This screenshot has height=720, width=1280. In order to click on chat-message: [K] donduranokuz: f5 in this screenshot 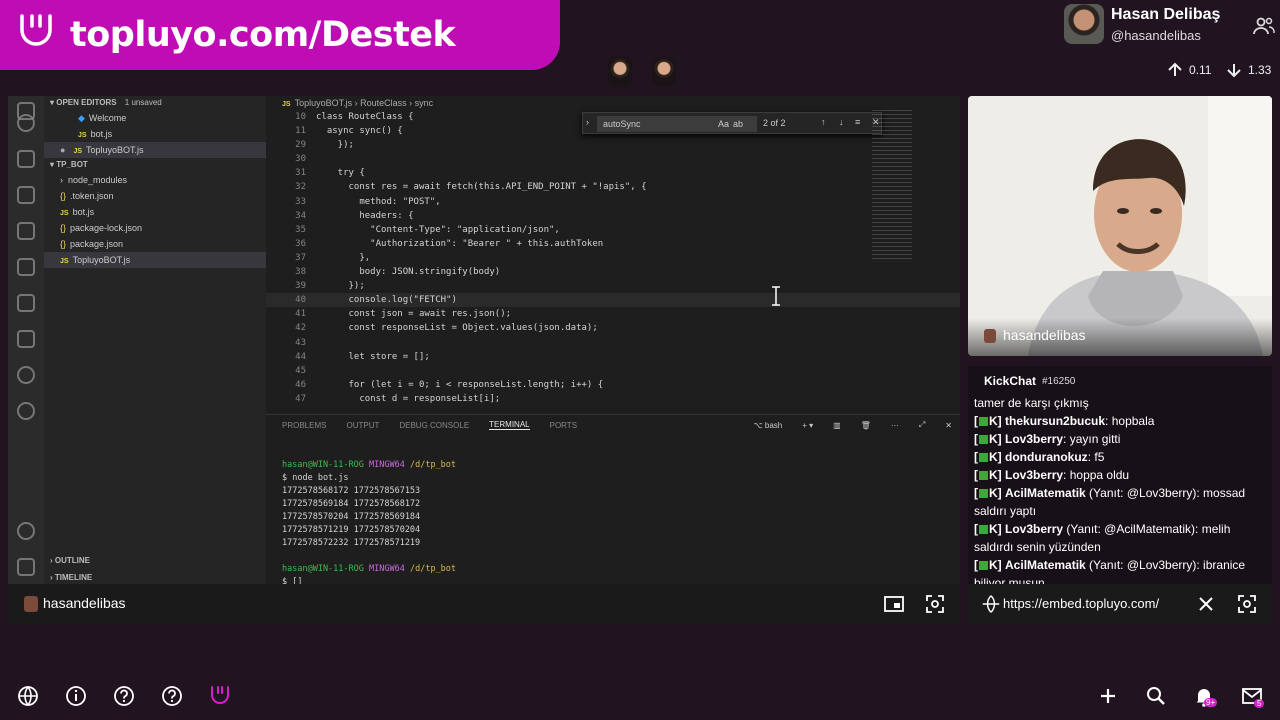, I will do `click(1119, 457)`.